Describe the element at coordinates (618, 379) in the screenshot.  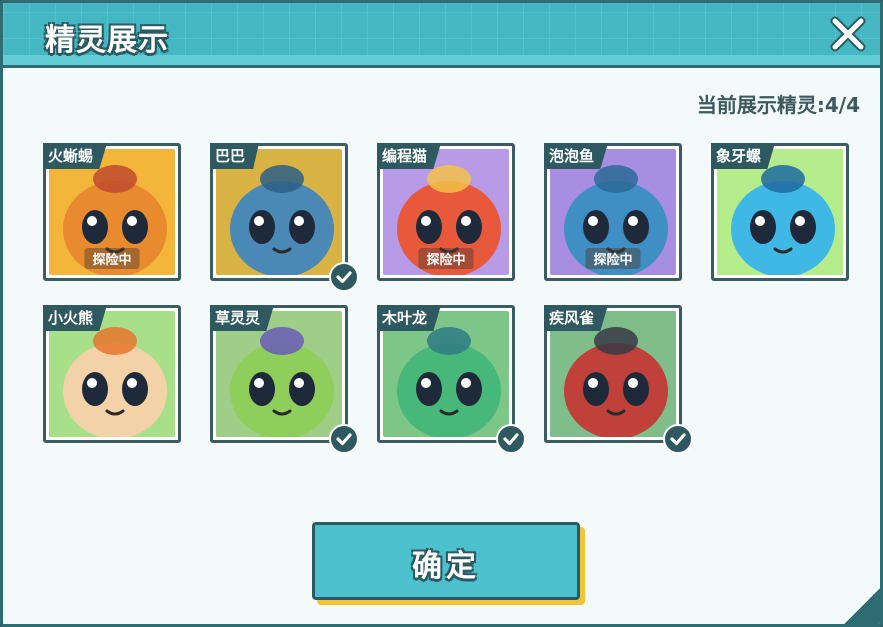
I see `pet-card: 疾风雀` at that location.